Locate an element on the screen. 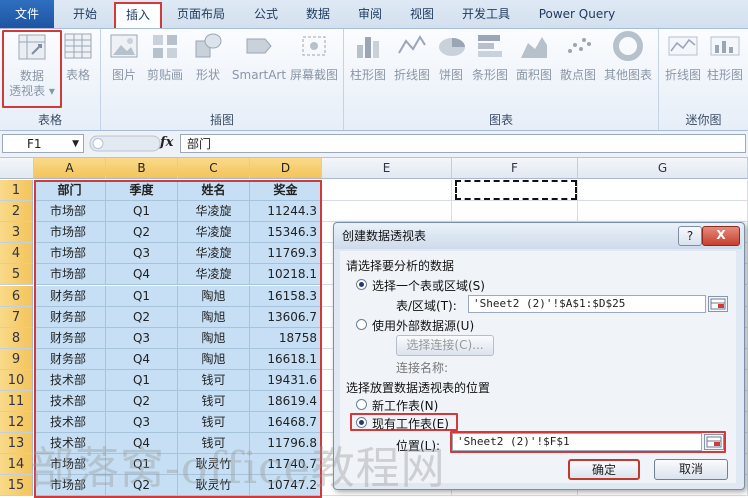 The width and height of the screenshot is (748, 498). table-cell: 10218.1 is located at coordinates (286, 275).